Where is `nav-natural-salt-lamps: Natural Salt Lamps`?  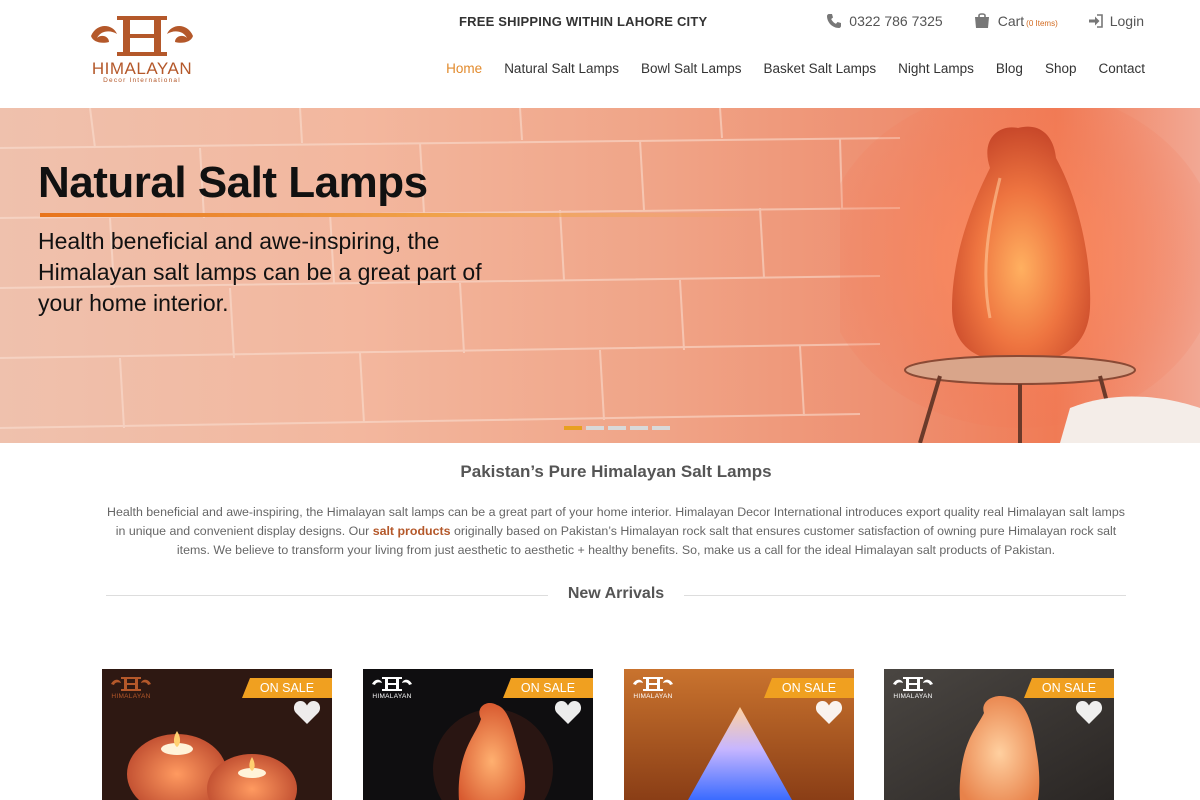 nav-natural-salt-lamps: Natural Salt Lamps is located at coordinates (561, 68).